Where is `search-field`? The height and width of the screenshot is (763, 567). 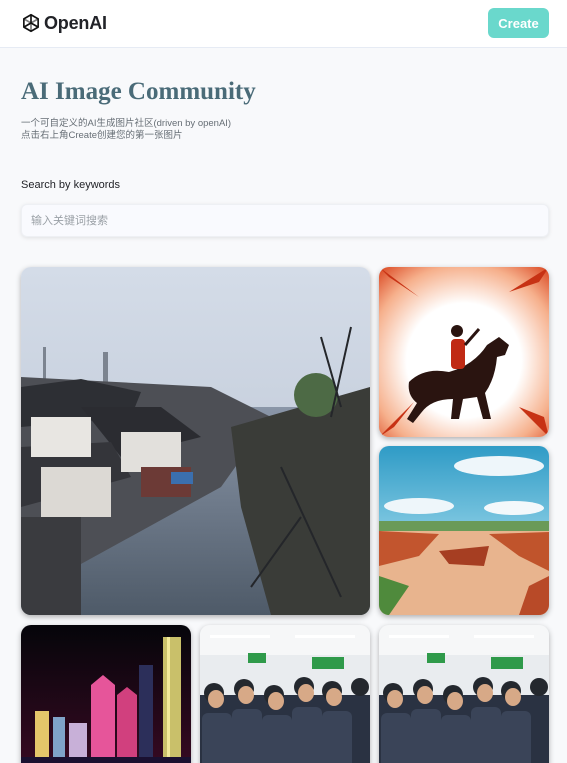
search-field is located at coordinates (285, 220).